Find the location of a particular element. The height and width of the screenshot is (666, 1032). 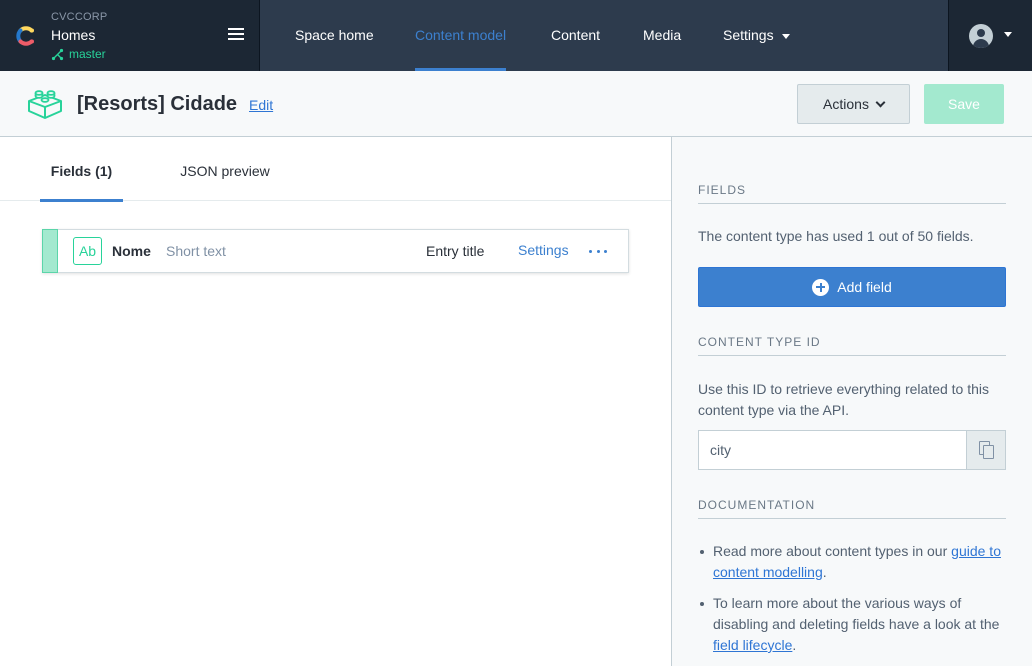

nav-content: Content is located at coordinates (575, 35).